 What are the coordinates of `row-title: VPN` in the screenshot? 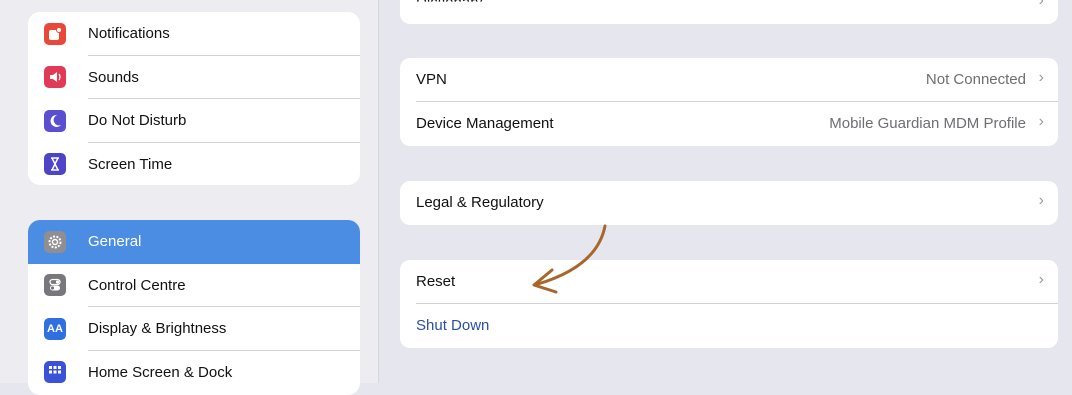 It's located at (431, 79).